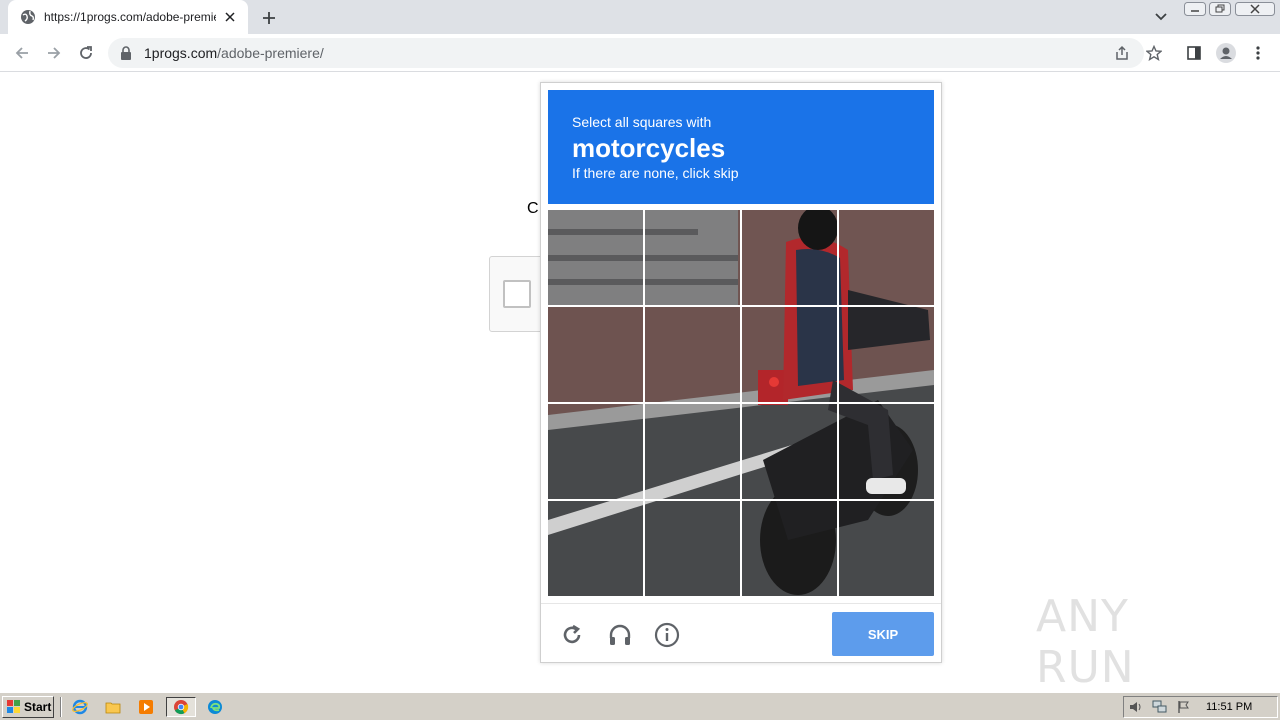 Image resolution: width=1280 pixels, height=720 pixels. I want to click on file-explorer-folder-icon, so click(113, 707).